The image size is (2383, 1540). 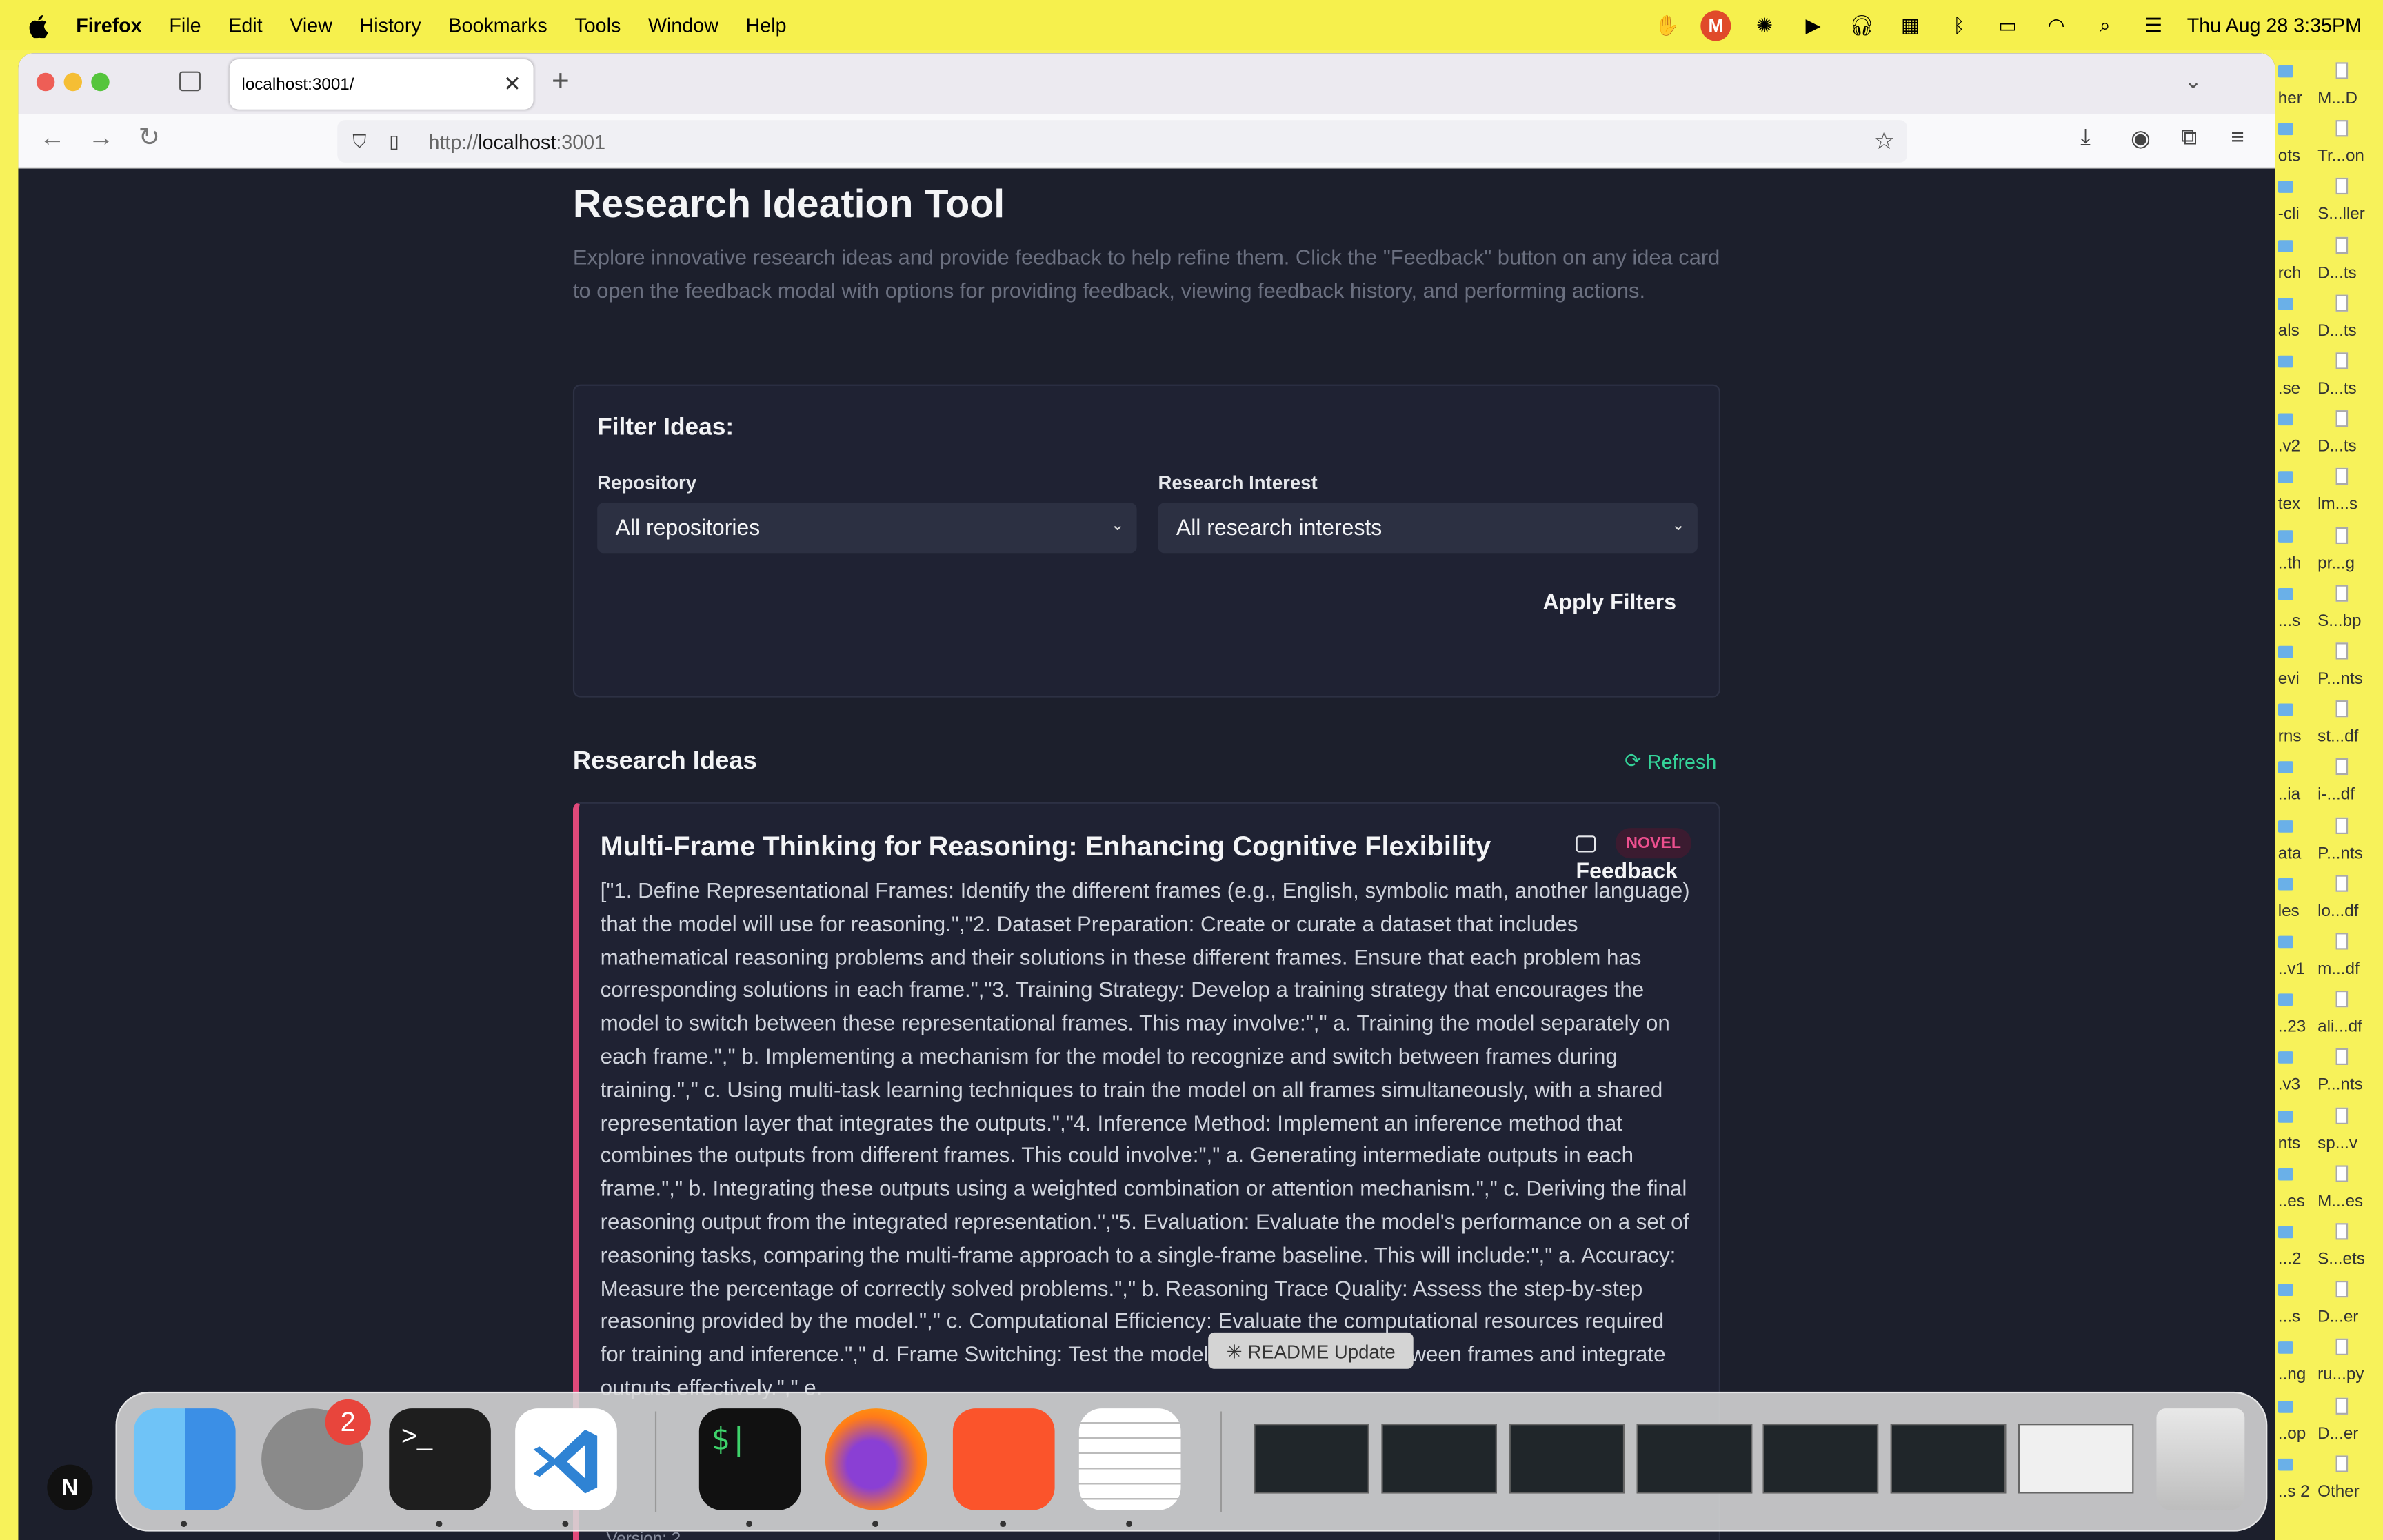 What do you see at coordinates (2200, 1459) in the screenshot?
I see `trash-icon` at bounding box center [2200, 1459].